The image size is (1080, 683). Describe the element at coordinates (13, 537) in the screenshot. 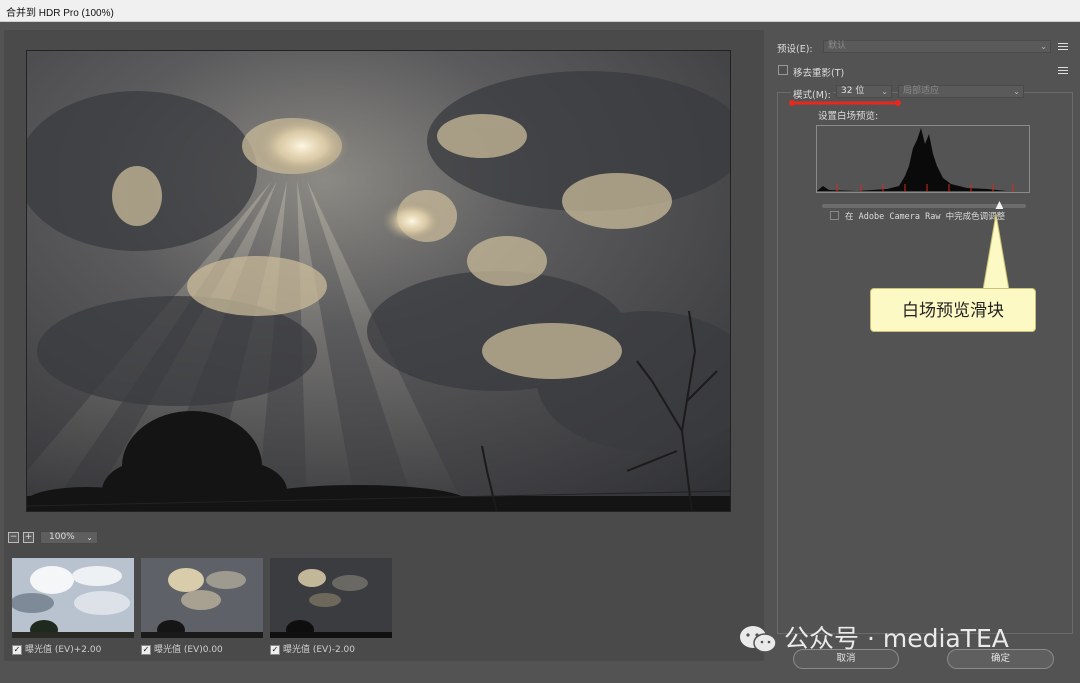

I see `zoom-out-button: −` at that location.